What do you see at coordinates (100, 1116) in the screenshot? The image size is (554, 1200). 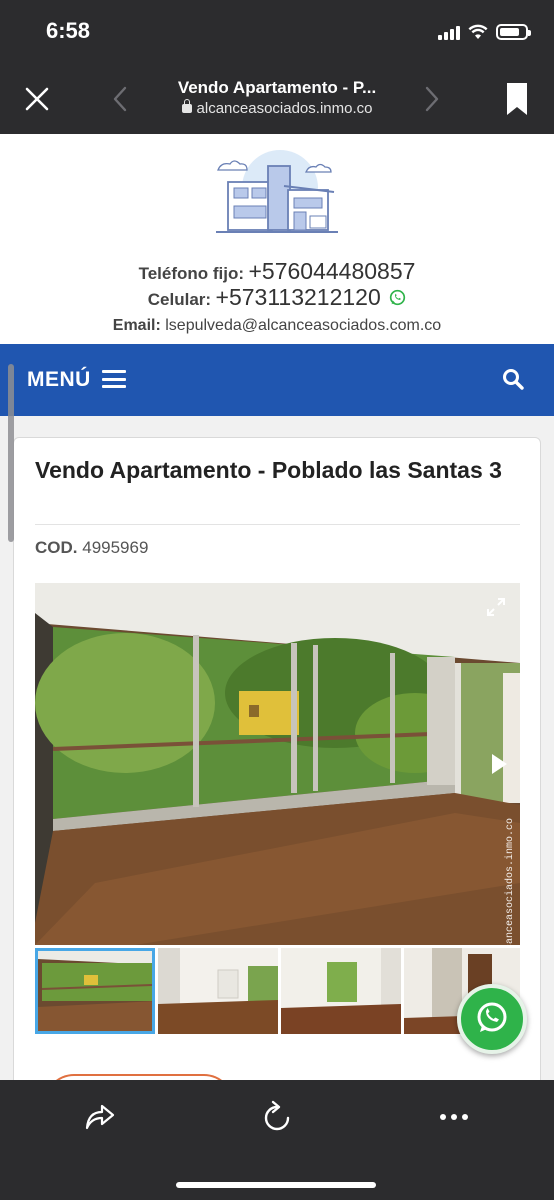 I see `share-icon` at bounding box center [100, 1116].